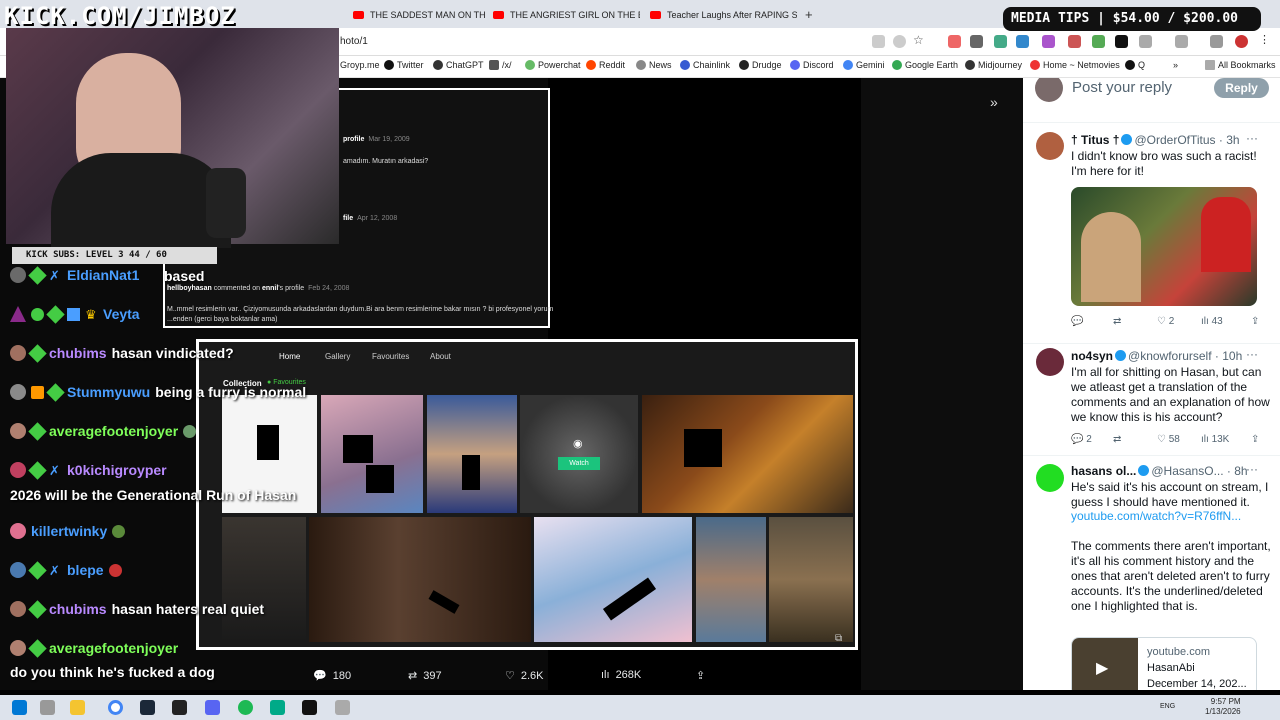 The height and width of the screenshot is (720, 1280). What do you see at coordinates (553, 65) in the screenshot?
I see `bookmark-item: Powerchat` at bounding box center [553, 65].